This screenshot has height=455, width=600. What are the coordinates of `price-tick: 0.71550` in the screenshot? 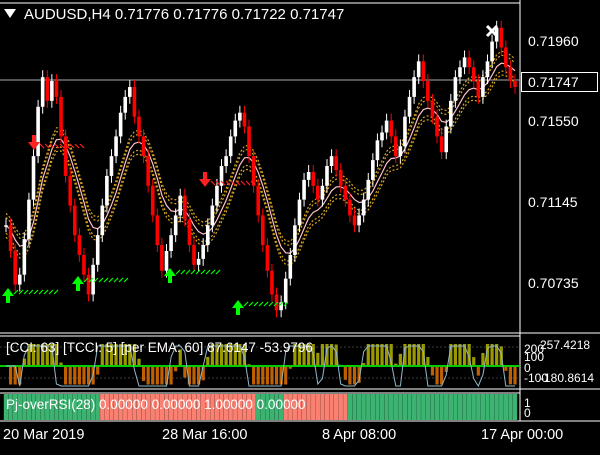 It's located at (553, 121).